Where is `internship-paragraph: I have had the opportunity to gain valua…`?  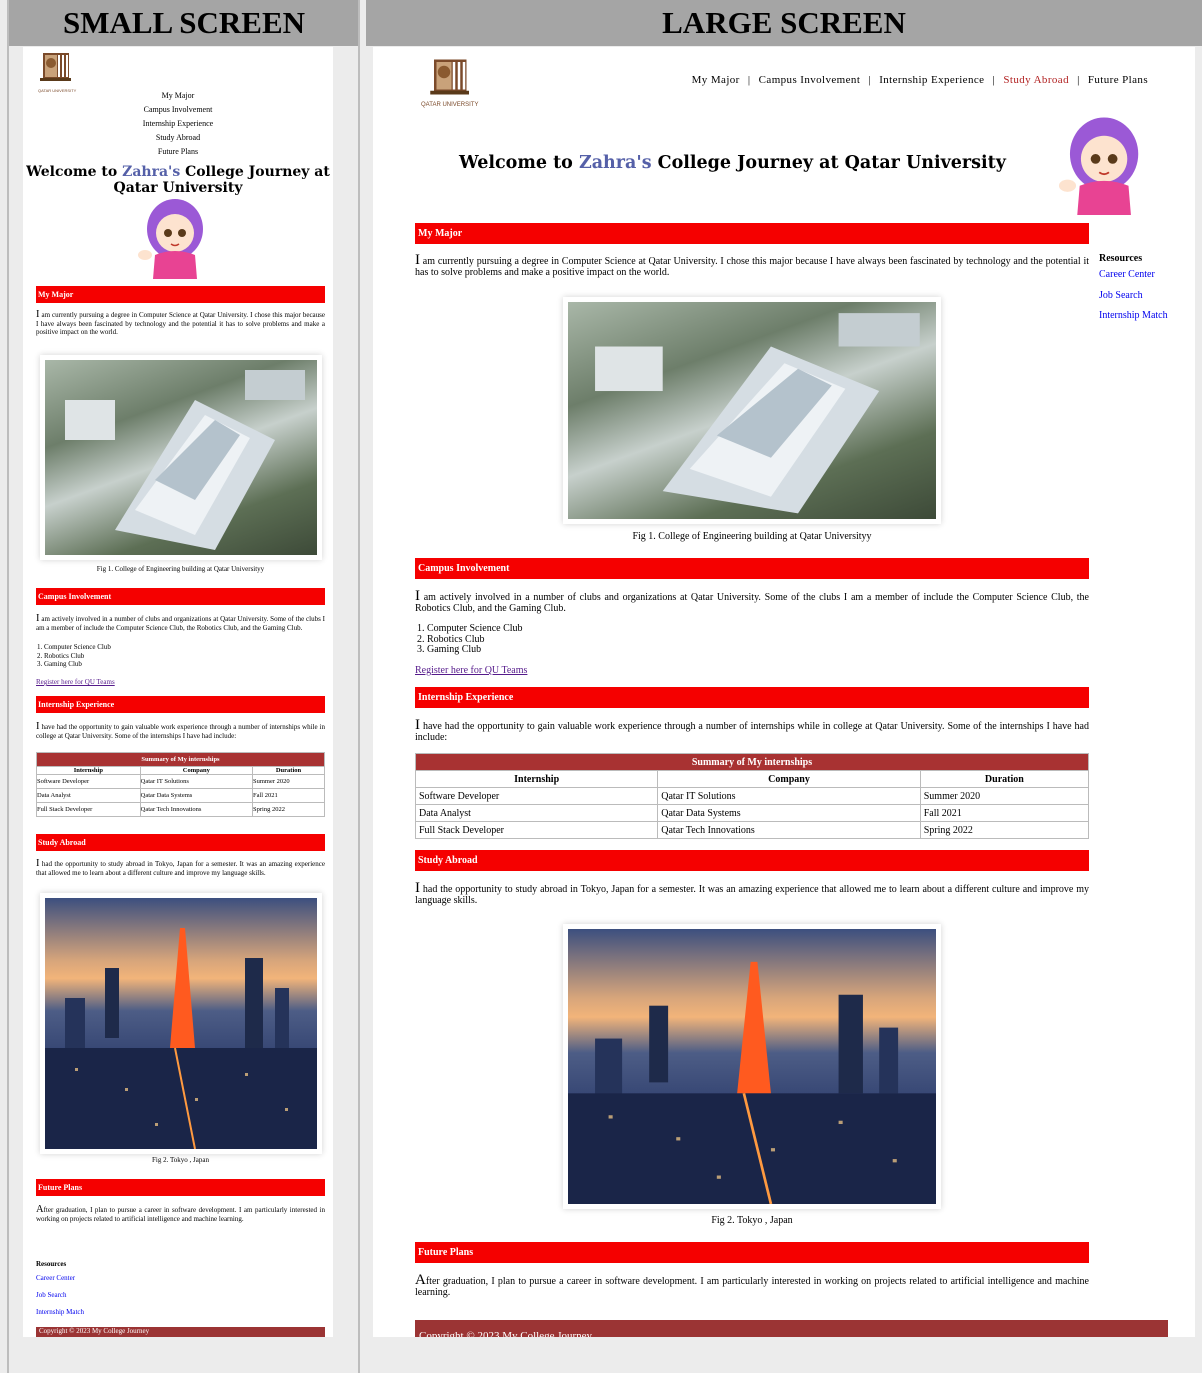 internship-paragraph: I have had the opportunity to gain valua… is located at coordinates (752, 730).